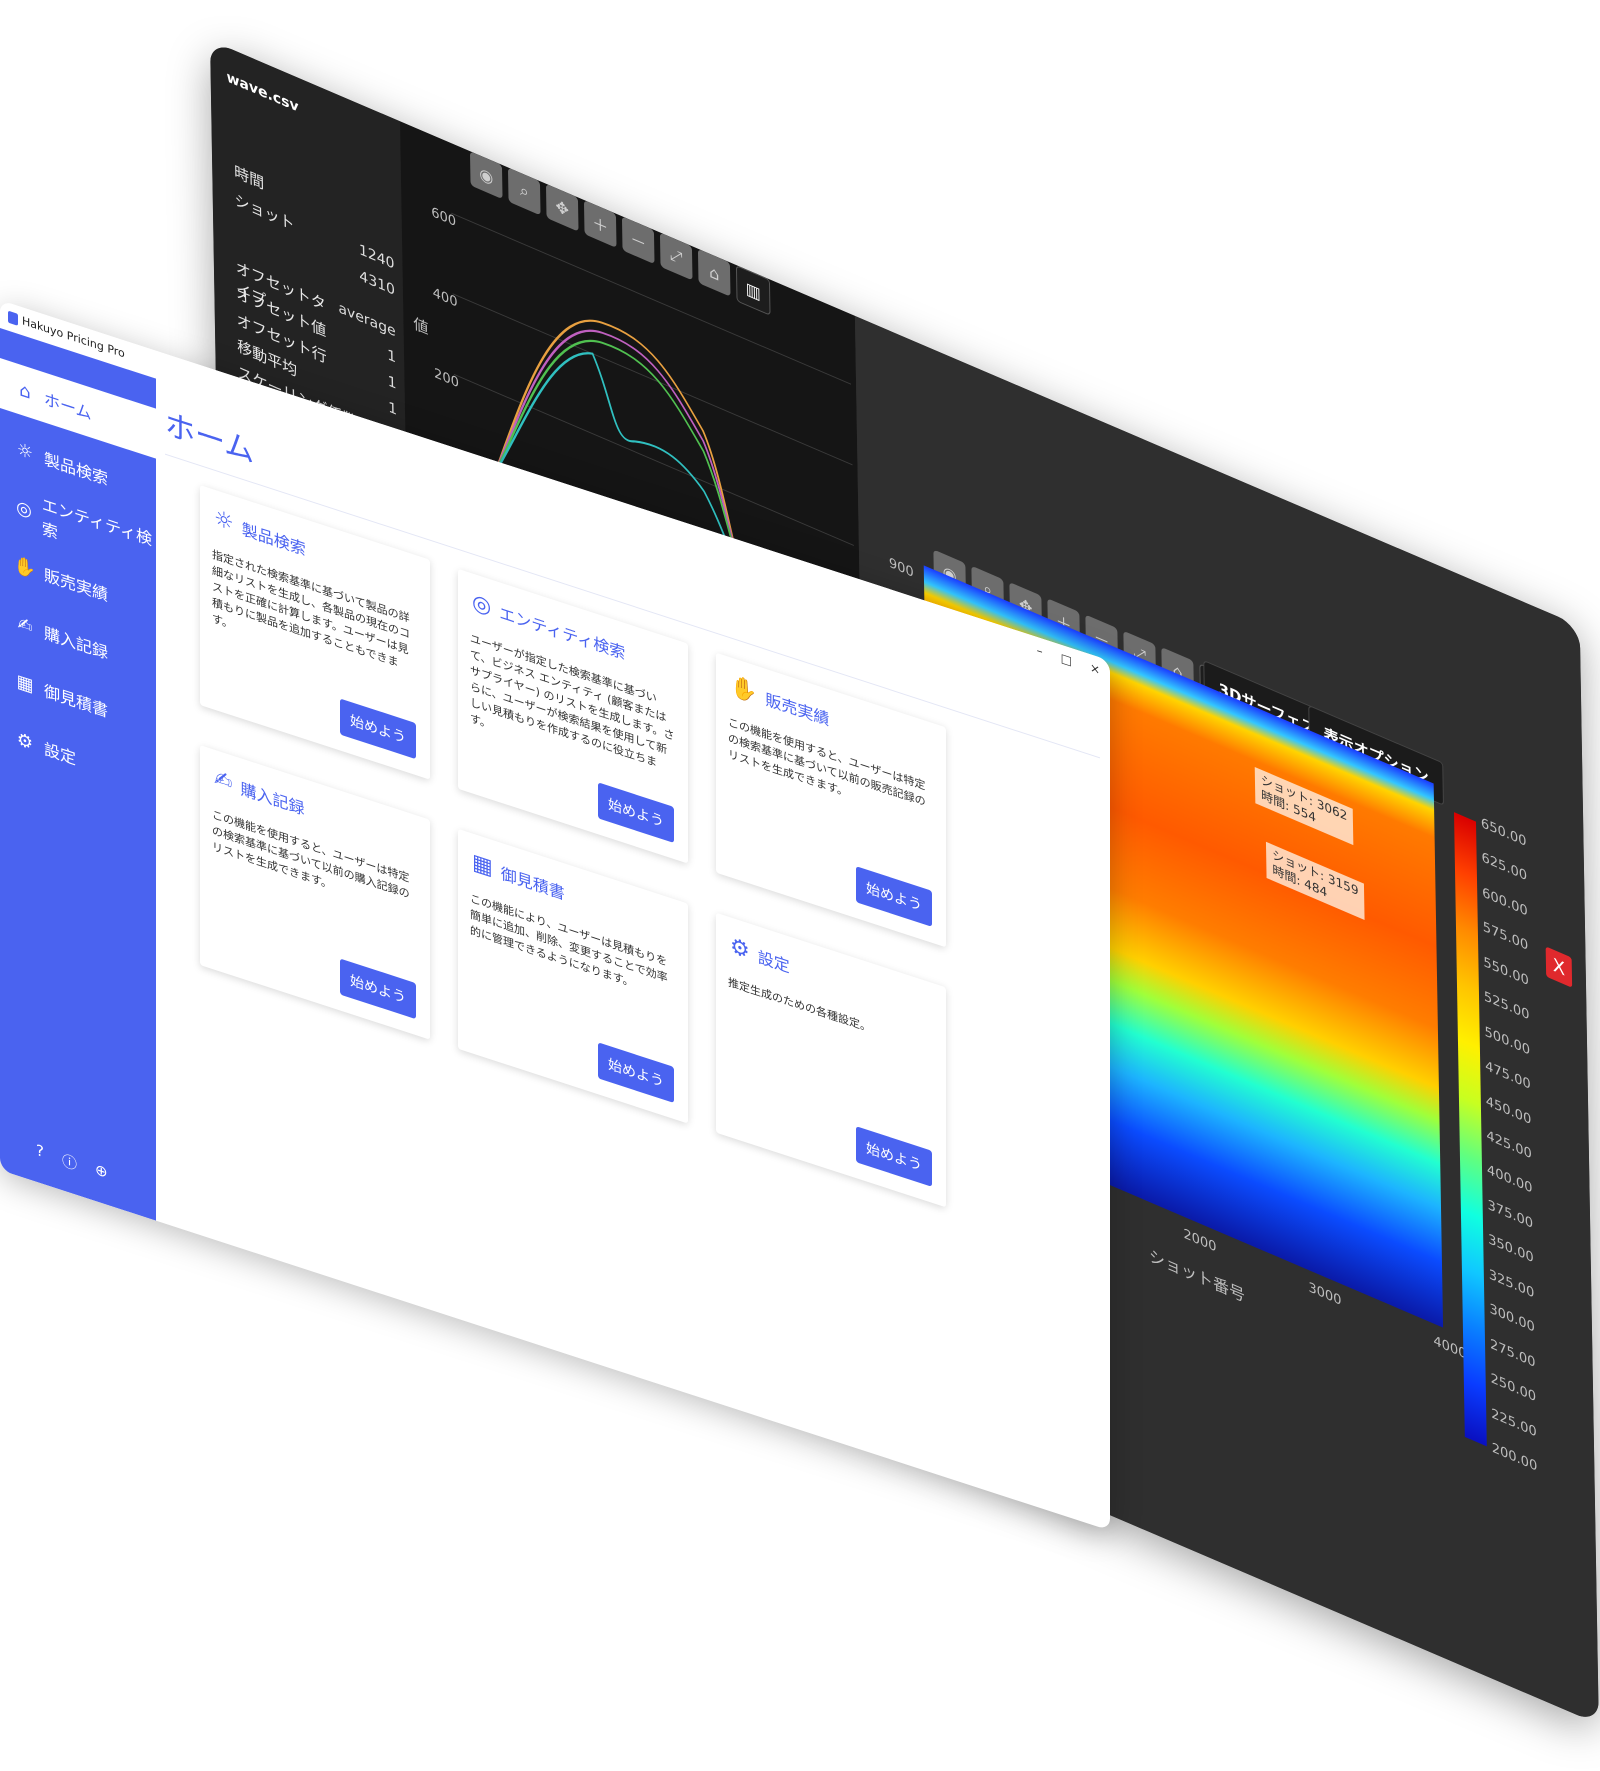  I want to click on sidebar-item-label: 製品検索, so click(76, 467).